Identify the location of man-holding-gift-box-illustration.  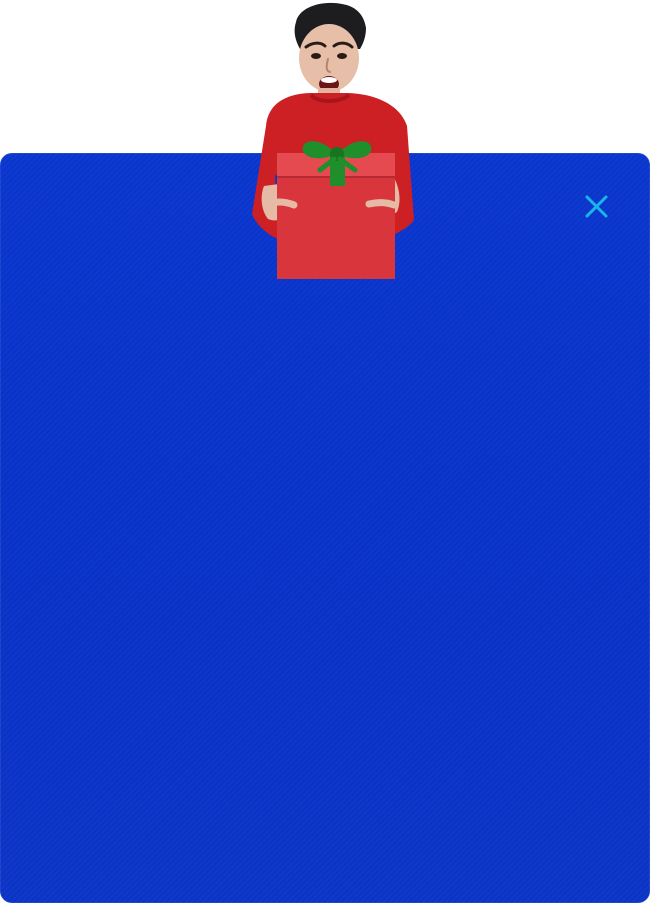
(333, 140).